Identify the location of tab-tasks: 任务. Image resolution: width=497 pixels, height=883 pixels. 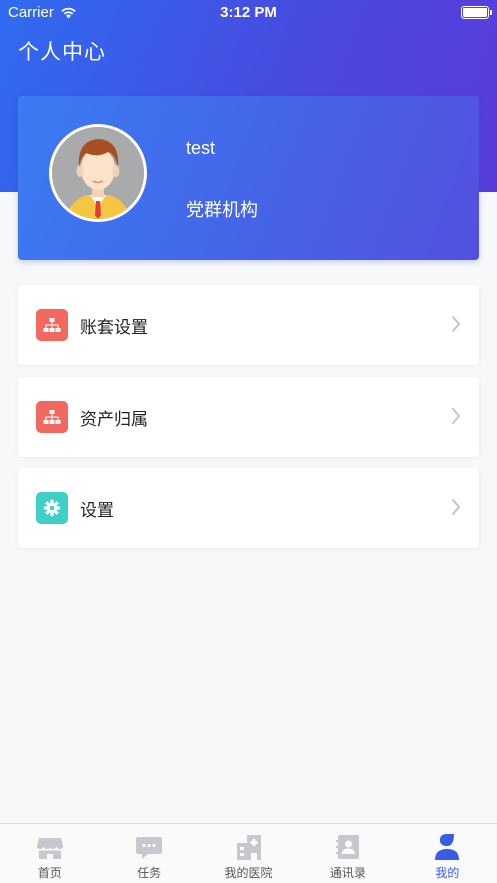
(148, 853).